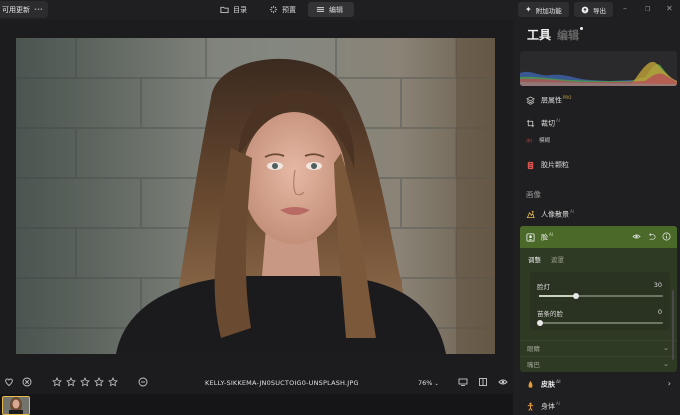 The image size is (680, 415). What do you see at coordinates (647, 9) in the screenshot?
I see `maximize-icon: ❐` at bounding box center [647, 9].